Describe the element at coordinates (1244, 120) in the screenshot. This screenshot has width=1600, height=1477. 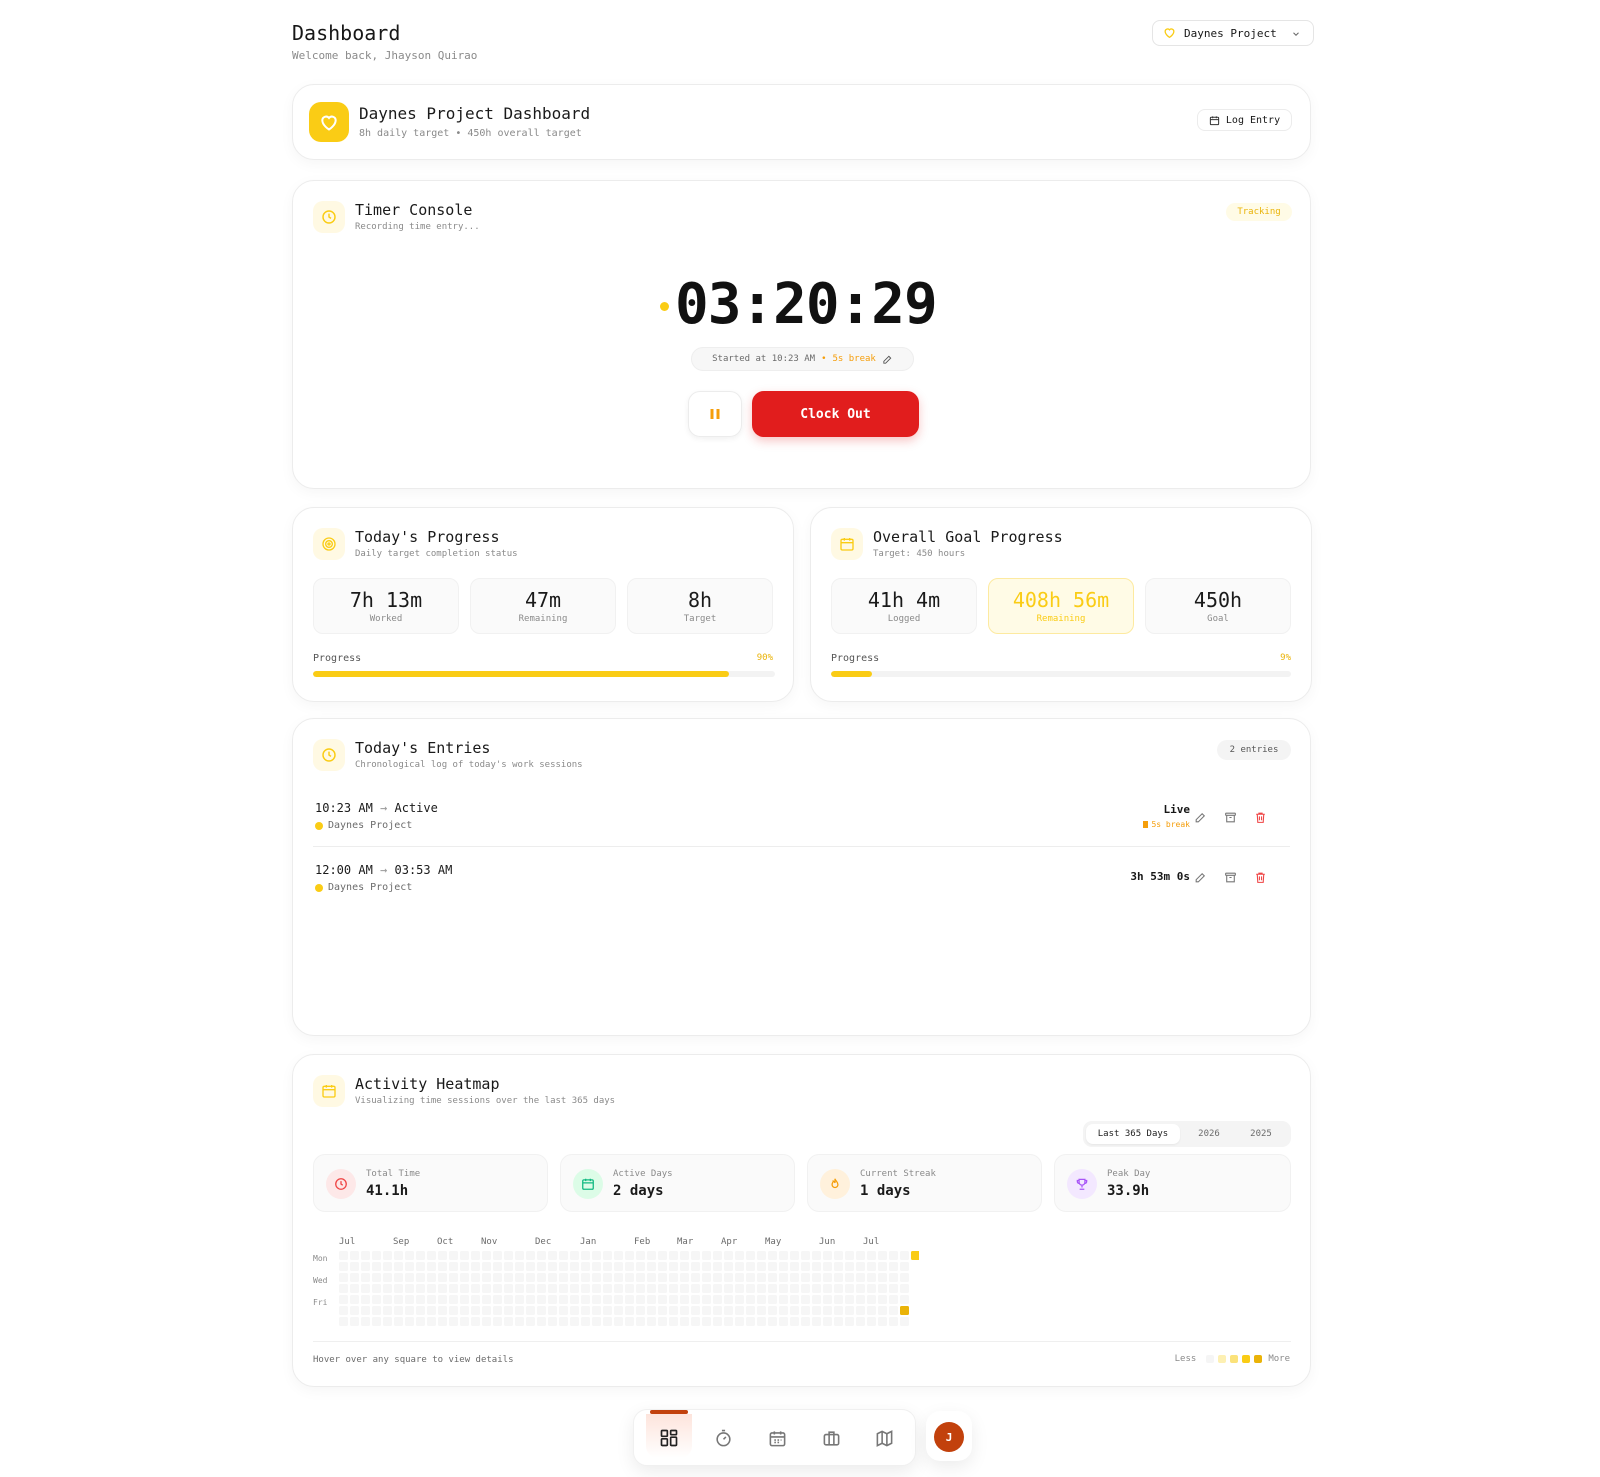
I see `log-entry-button: Log Entry` at that location.